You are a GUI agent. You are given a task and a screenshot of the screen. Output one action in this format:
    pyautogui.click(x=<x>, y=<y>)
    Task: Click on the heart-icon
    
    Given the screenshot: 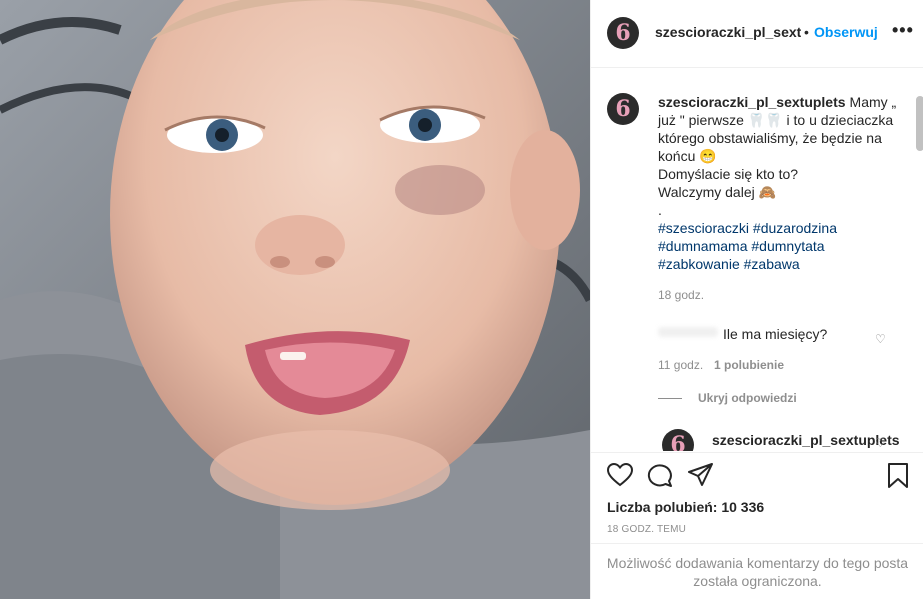 What is the action you would take?
    pyautogui.click(x=620, y=477)
    